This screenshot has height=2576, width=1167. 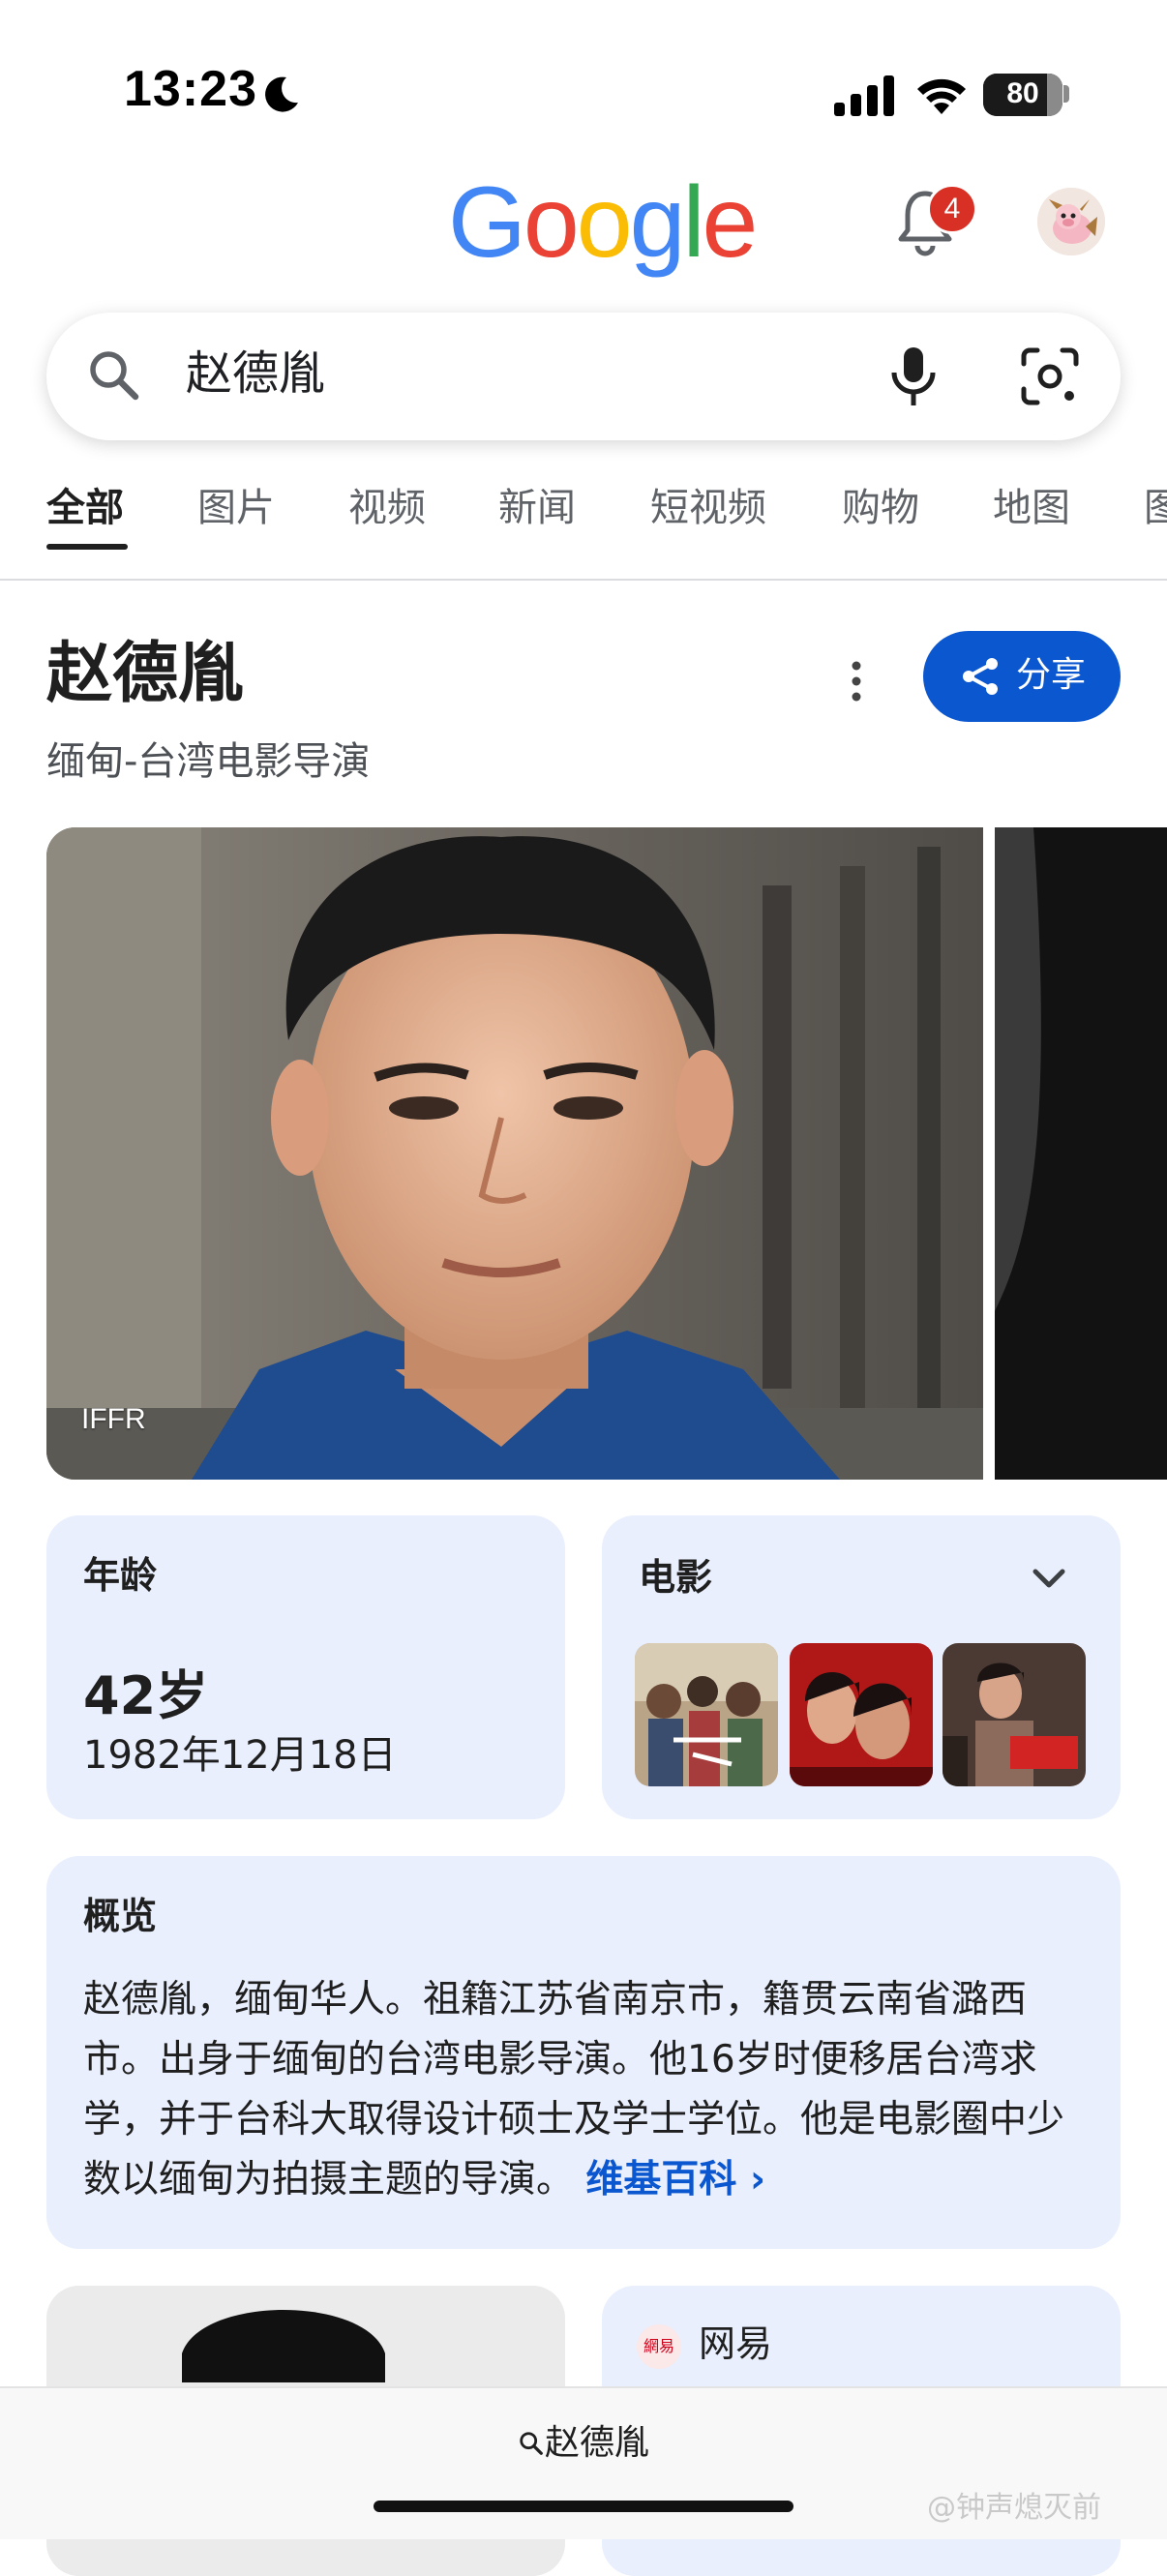 What do you see at coordinates (87, 547) in the screenshot?
I see `active-tab-indicator` at bounding box center [87, 547].